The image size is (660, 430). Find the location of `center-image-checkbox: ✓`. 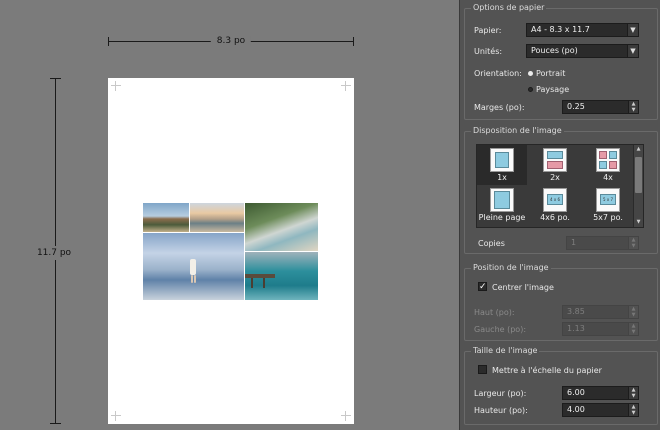

center-image-checkbox: ✓ is located at coordinates (482, 287).